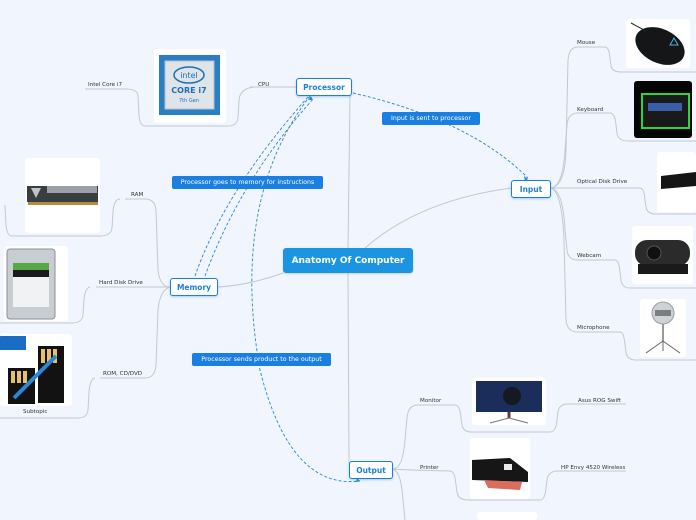 This screenshot has height=520, width=696. What do you see at coordinates (32, 370) in the screenshot?
I see `usb-flash-icon` at bounding box center [32, 370].